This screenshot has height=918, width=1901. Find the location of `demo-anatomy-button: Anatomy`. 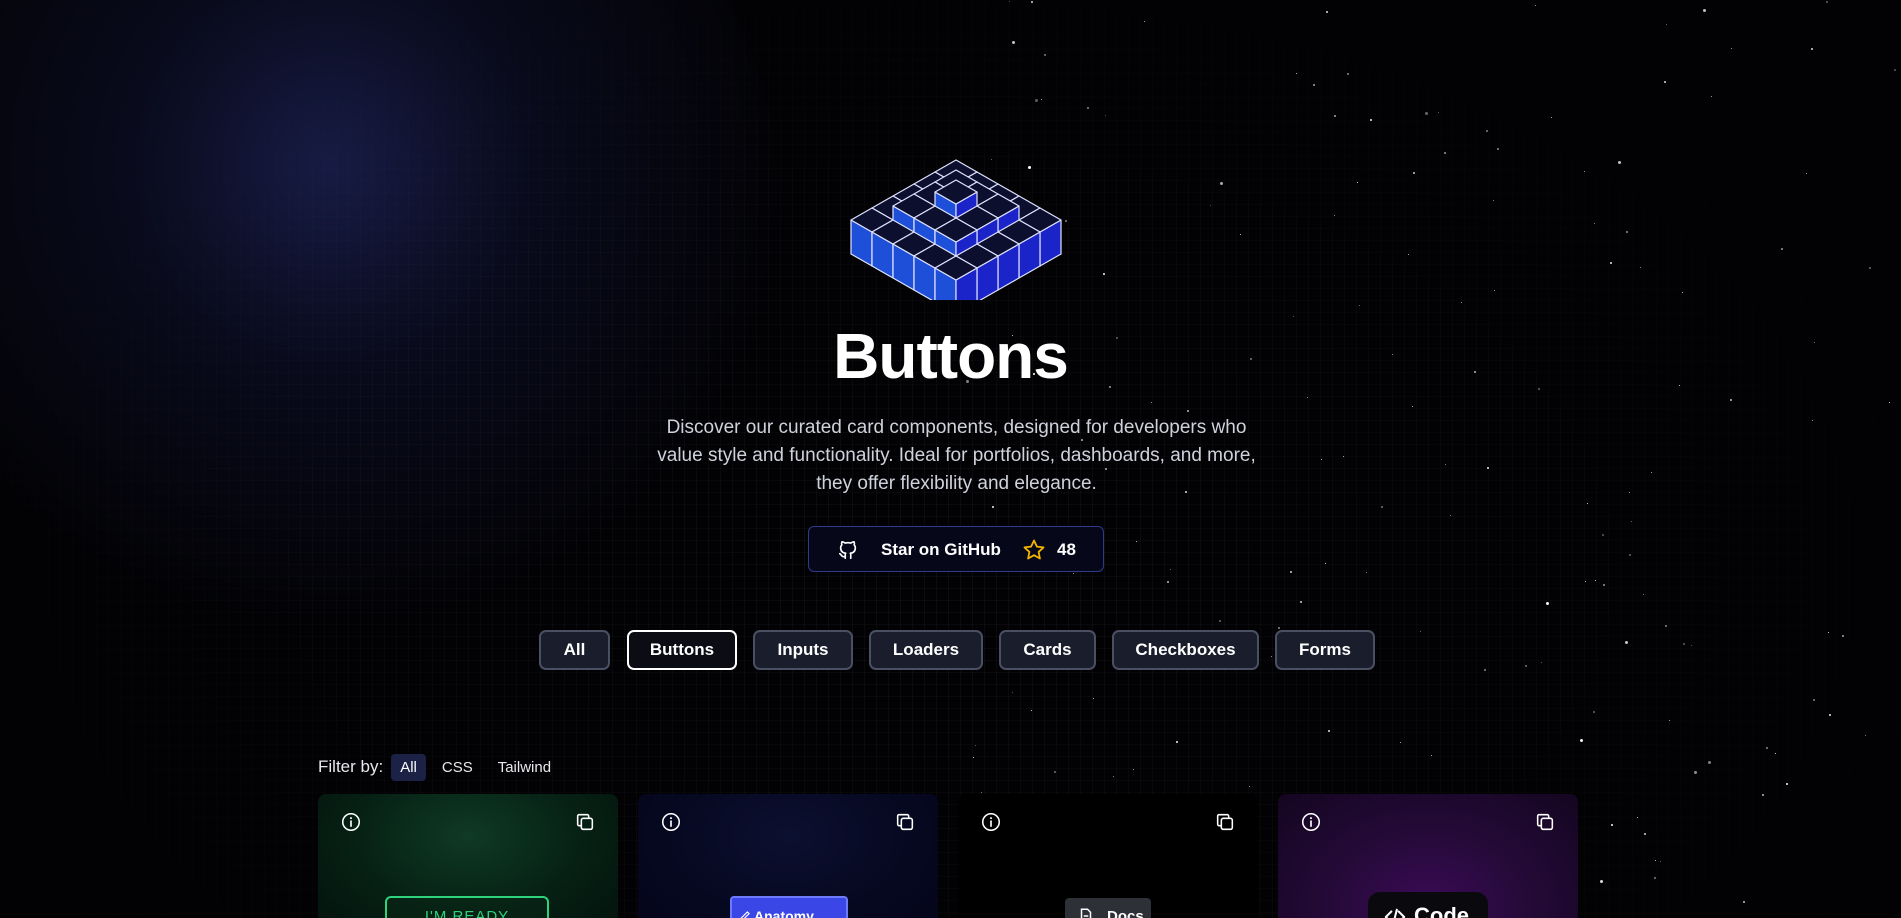

demo-anatomy-button: Anatomy is located at coordinates (789, 907).